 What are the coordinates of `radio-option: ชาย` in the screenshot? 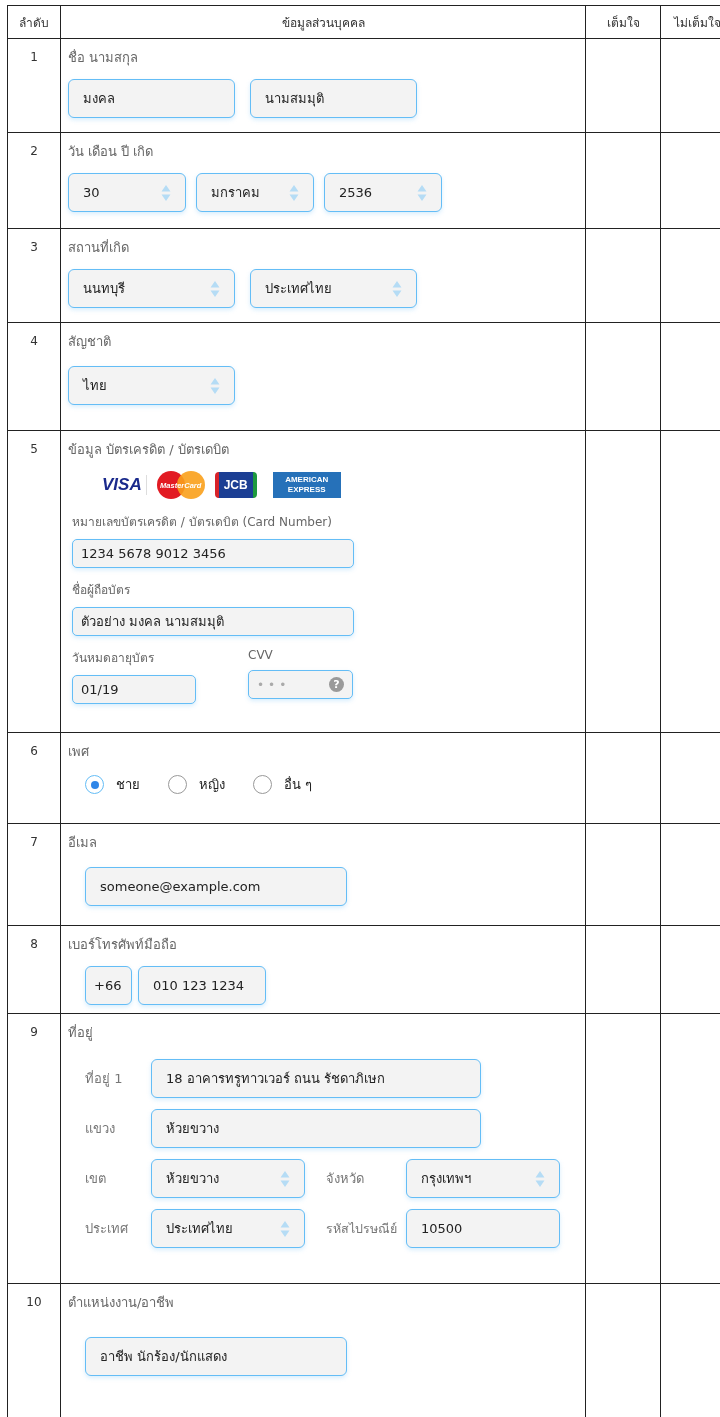 It's located at (112, 784).